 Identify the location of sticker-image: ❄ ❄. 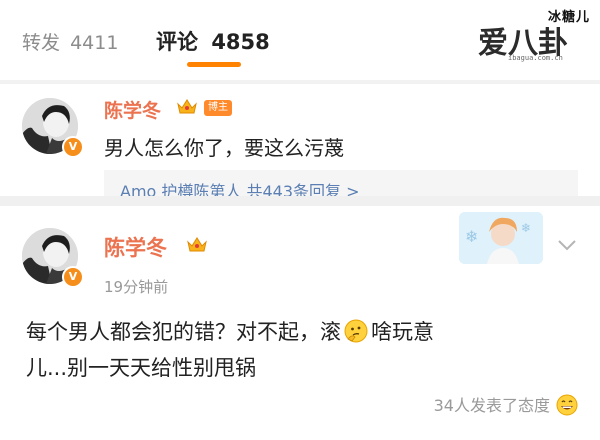
(501, 238).